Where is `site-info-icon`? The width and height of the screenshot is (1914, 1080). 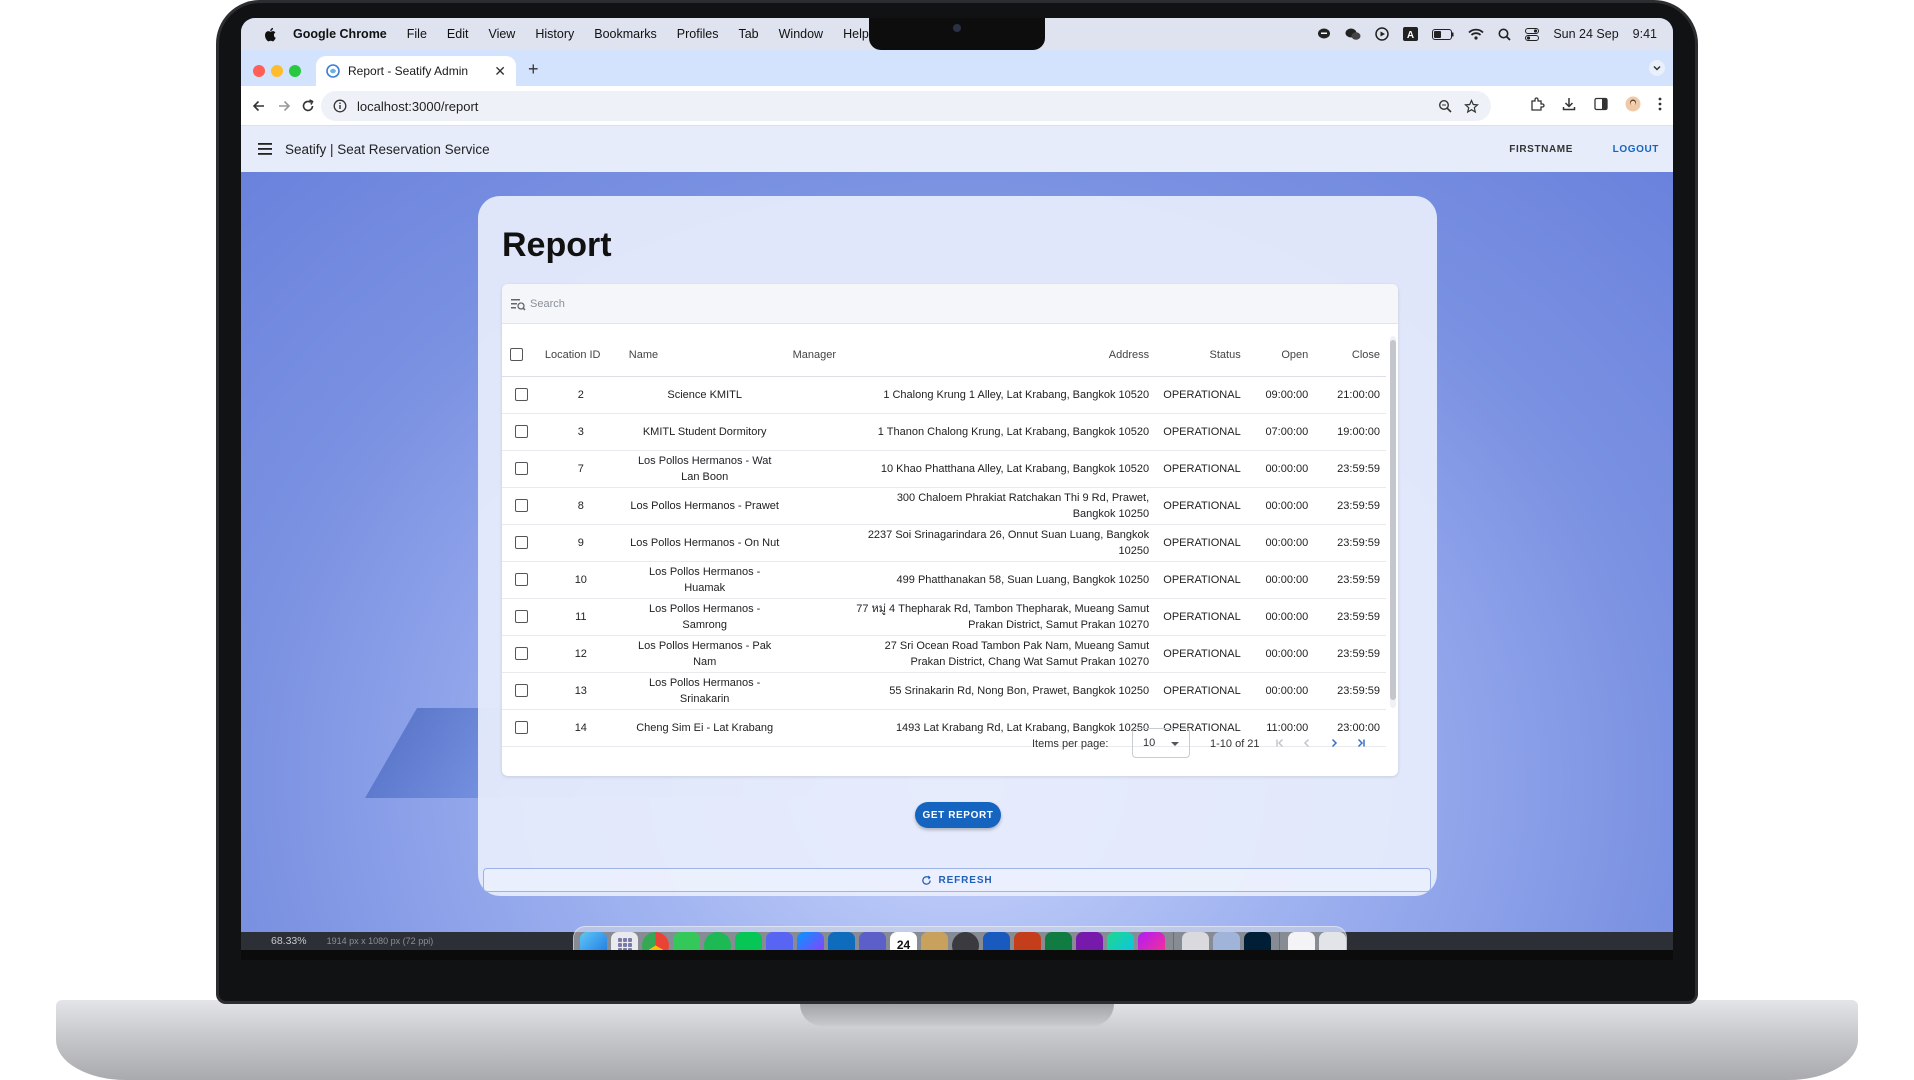 site-info-icon is located at coordinates (340, 106).